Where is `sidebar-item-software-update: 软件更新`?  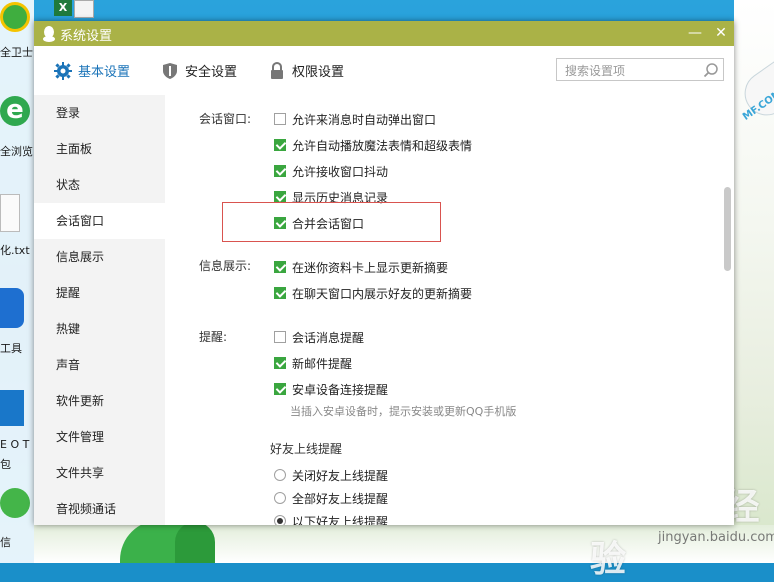
sidebar-item-software-update: 软件更新 is located at coordinates (99, 401).